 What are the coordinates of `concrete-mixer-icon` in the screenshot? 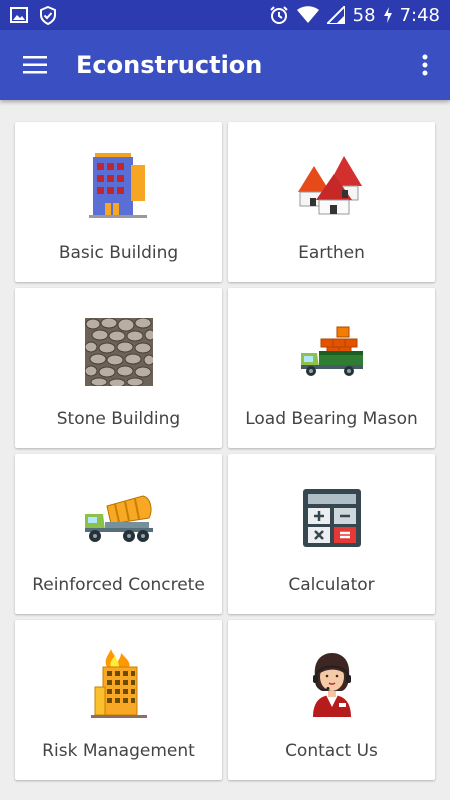 It's located at (119, 518).